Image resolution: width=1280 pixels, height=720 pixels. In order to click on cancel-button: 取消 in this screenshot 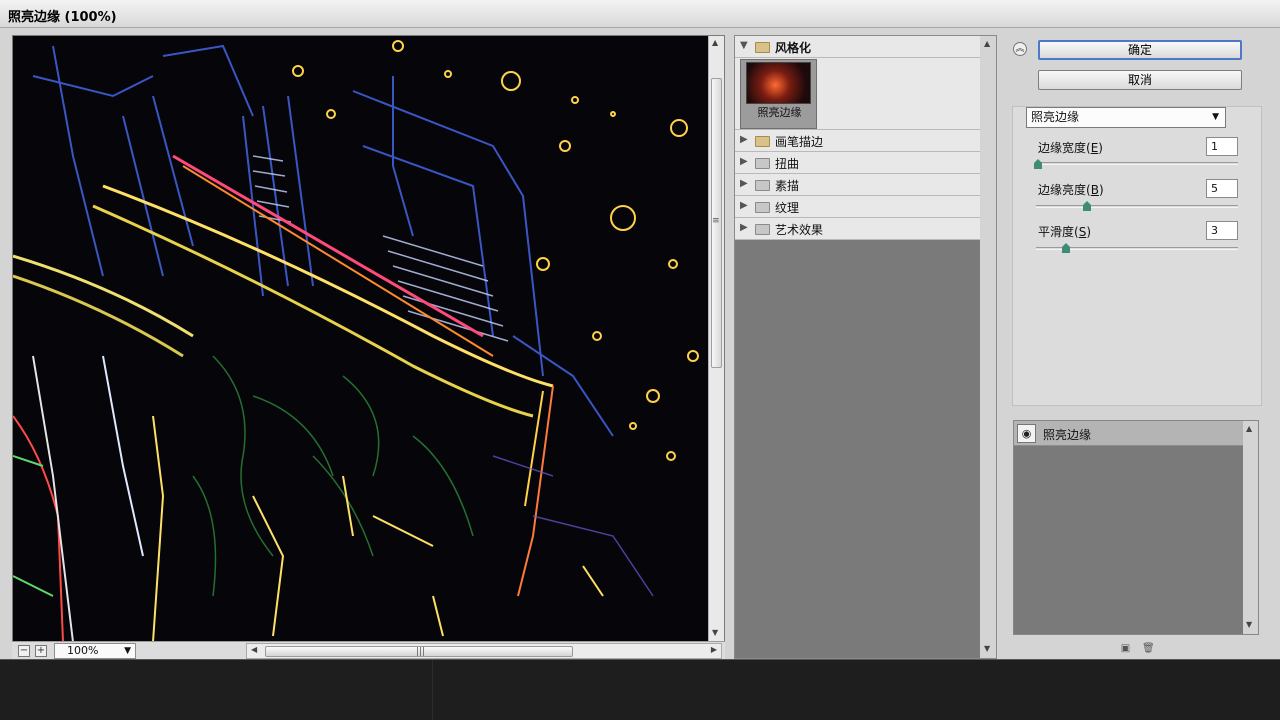, I will do `click(1140, 80)`.